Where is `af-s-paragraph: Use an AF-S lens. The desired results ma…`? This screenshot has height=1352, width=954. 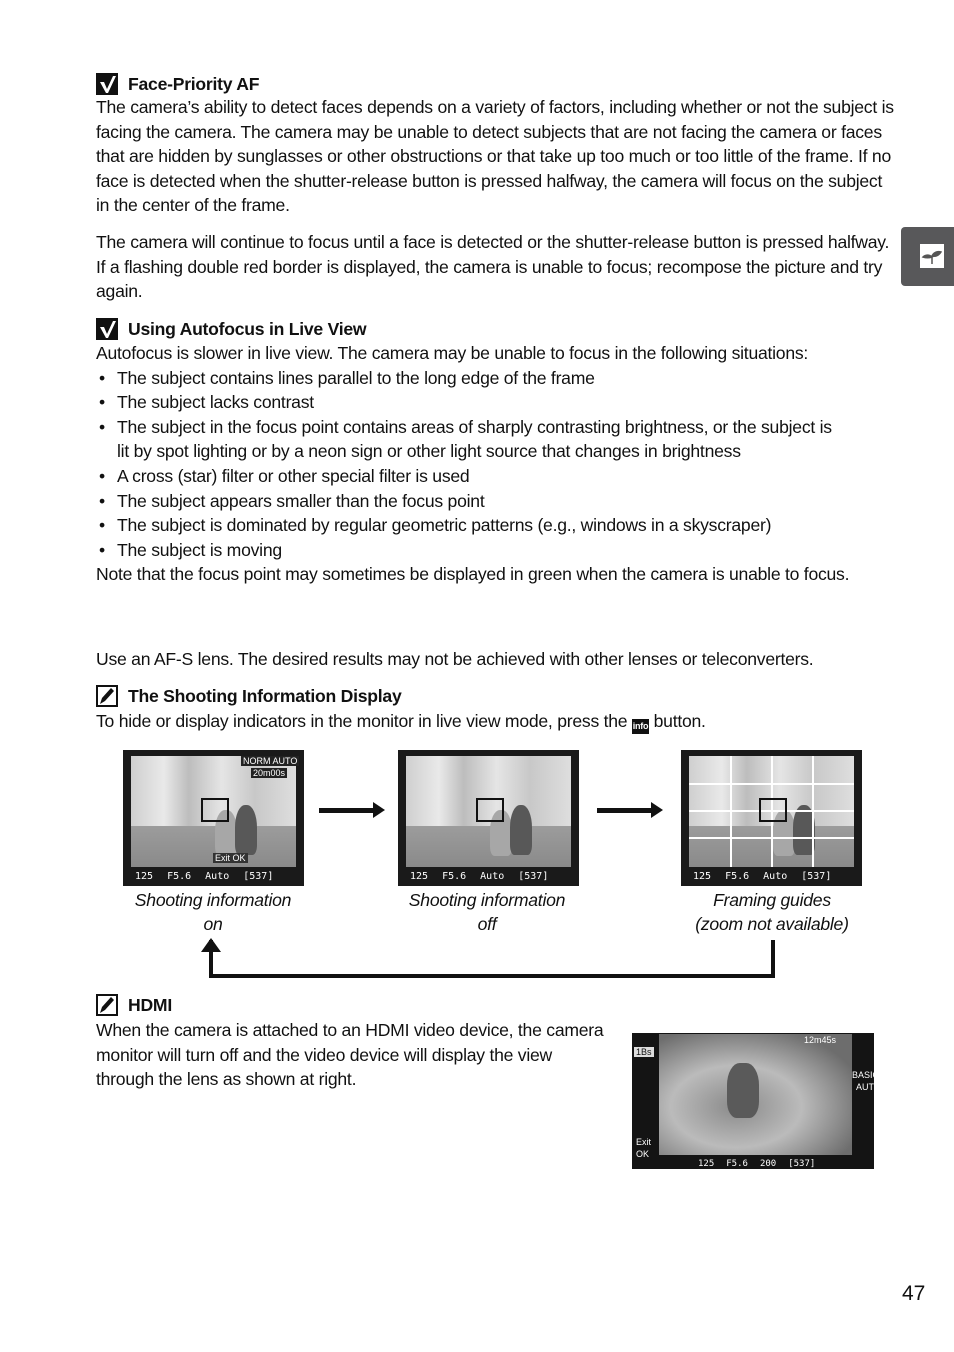 af-s-paragraph: Use an AF-S lens. The desired results ma… is located at coordinates (455, 659).